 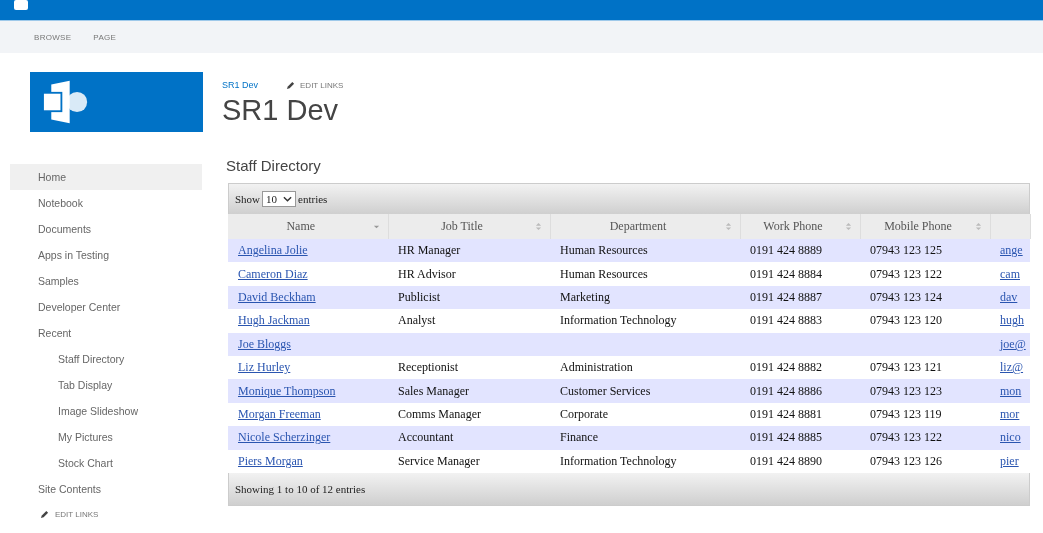 What do you see at coordinates (439, 460) in the screenshot?
I see `table-cell: Service Manager` at bounding box center [439, 460].